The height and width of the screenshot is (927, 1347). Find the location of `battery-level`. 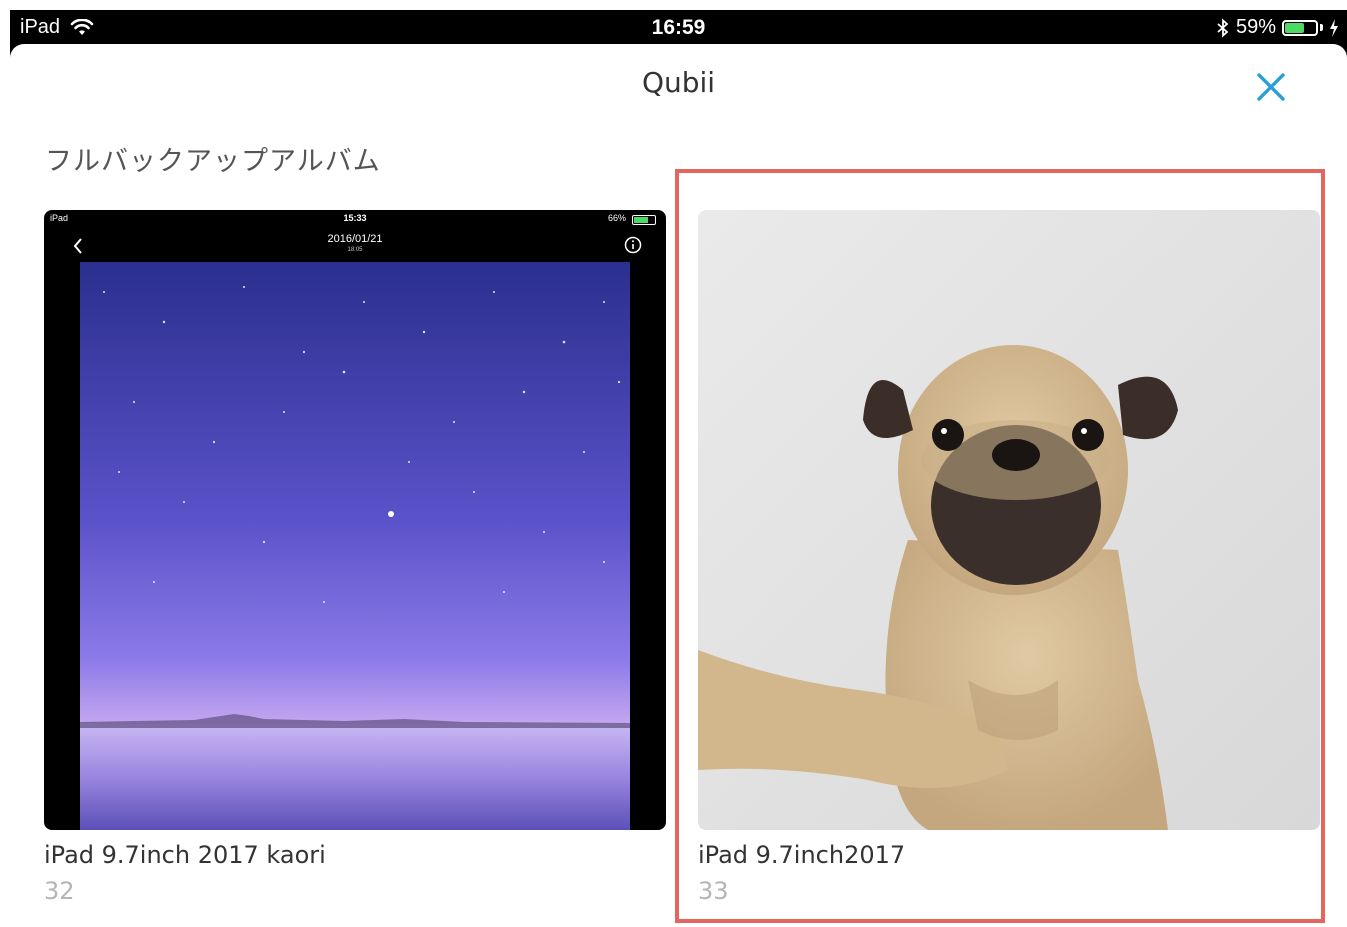

battery-level is located at coordinates (1294, 27).